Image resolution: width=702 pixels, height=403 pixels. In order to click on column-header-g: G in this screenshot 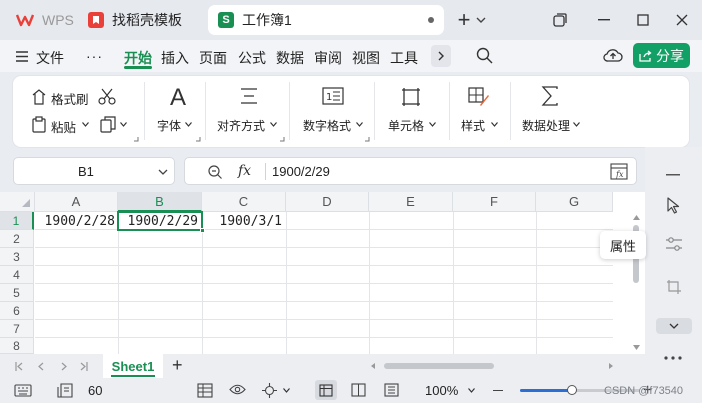, I will do `click(574, 202)`.